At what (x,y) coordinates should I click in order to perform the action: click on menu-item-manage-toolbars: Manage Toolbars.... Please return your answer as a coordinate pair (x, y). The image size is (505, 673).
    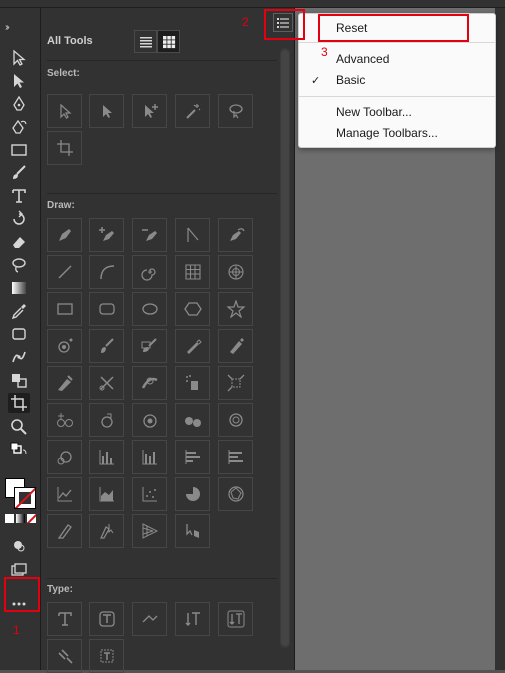
    Looking at the image, I should click on (387, 133).